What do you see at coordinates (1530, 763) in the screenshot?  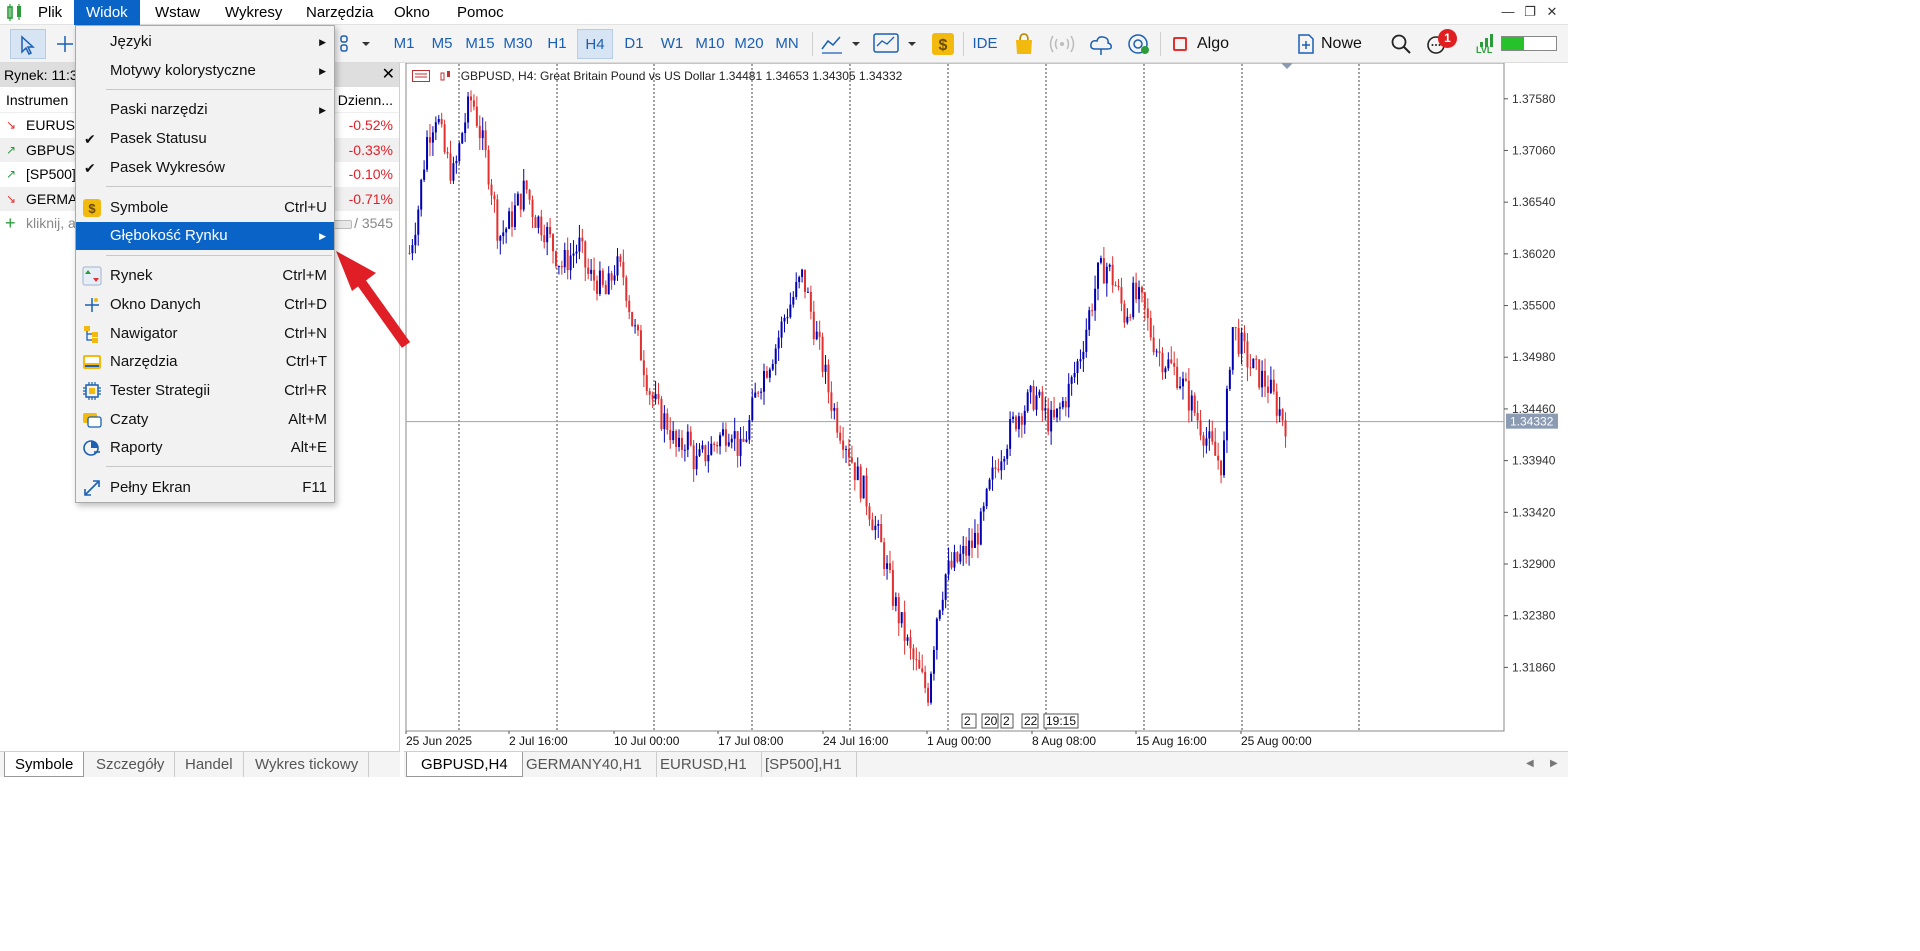 I see `tabs-scroll-left-icon: ◀` at bounding box center [1530, 763].